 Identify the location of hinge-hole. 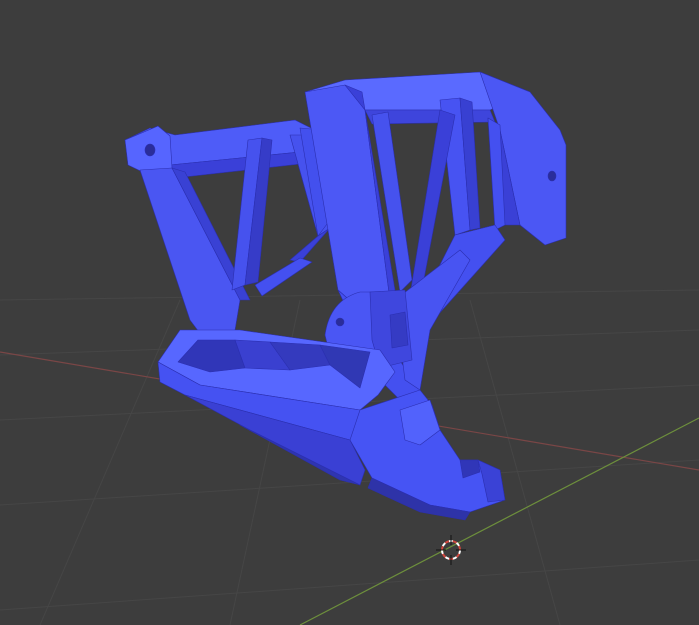
(340, 322).